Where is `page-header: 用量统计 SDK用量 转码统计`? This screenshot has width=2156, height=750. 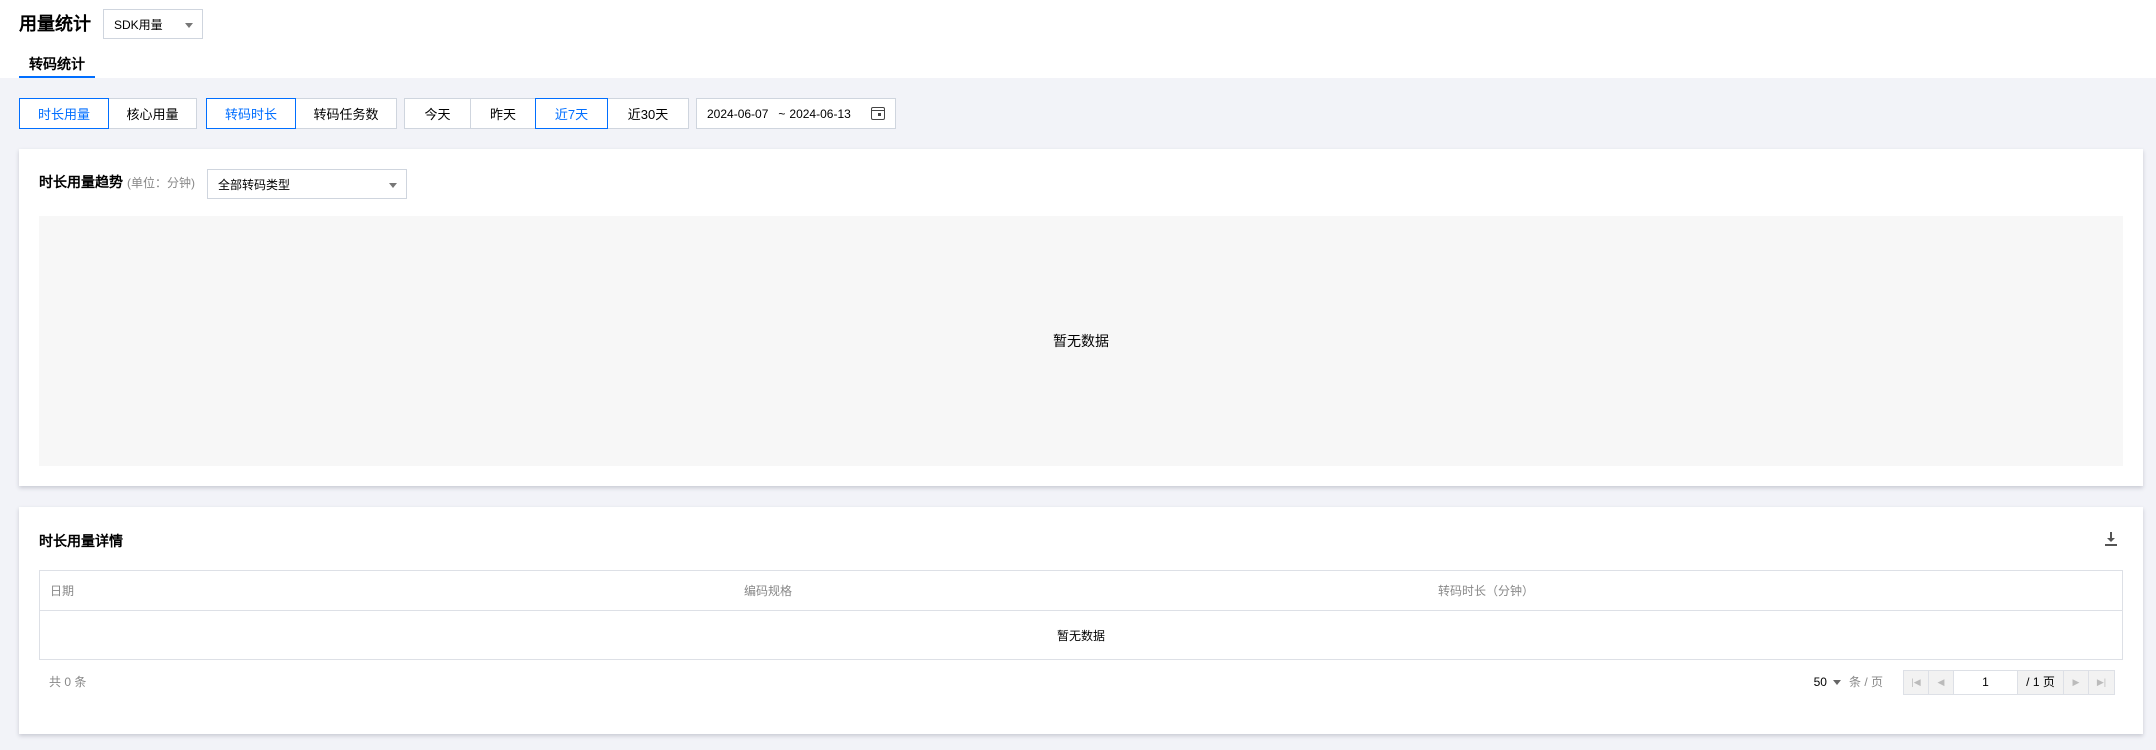
page-header: 用量统计 SDK用量 转码统计 is located at coordinates (1078, 39).